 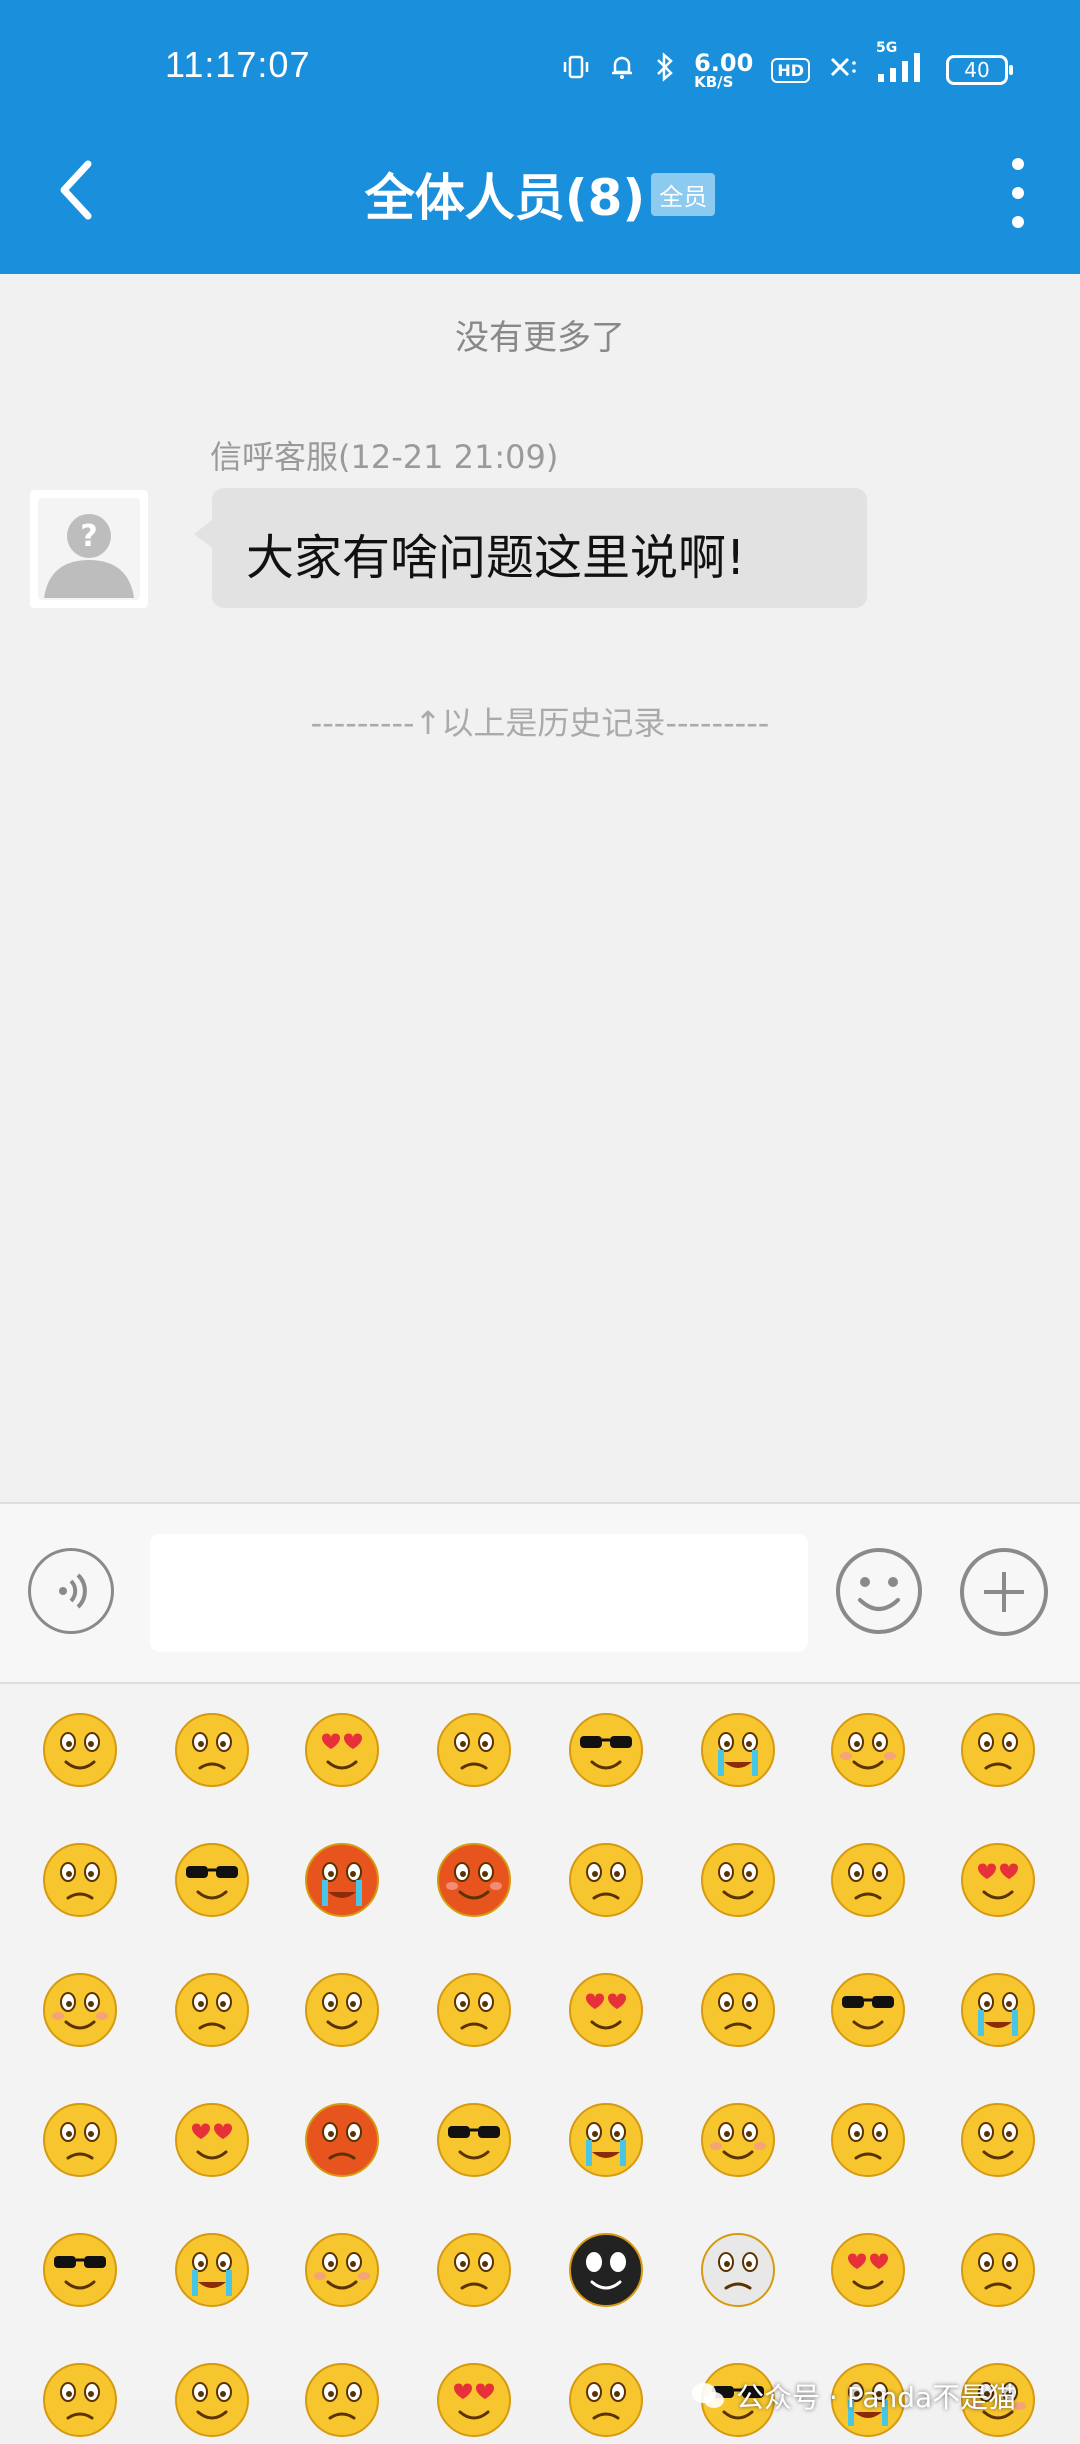 I want to click on plus-icon, so click(x=1004, y=1592).